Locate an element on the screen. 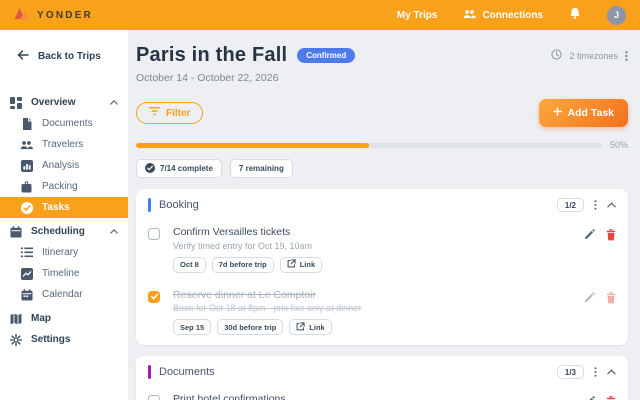  brand-name: YONDER is located at coordinates (65, 15).